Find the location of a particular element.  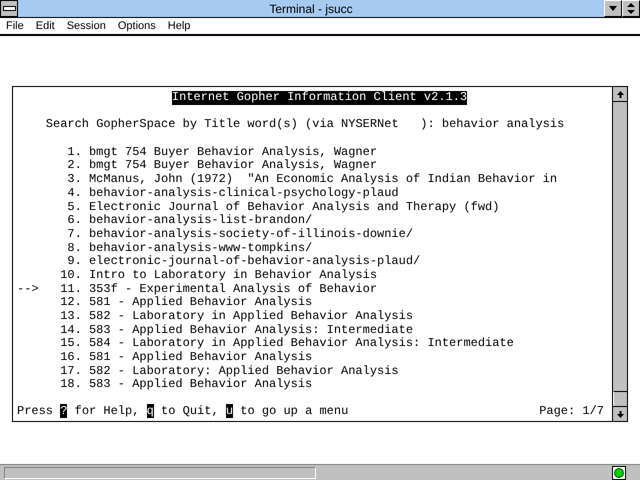

item-number: 1. is located at coordinates (74, 153).